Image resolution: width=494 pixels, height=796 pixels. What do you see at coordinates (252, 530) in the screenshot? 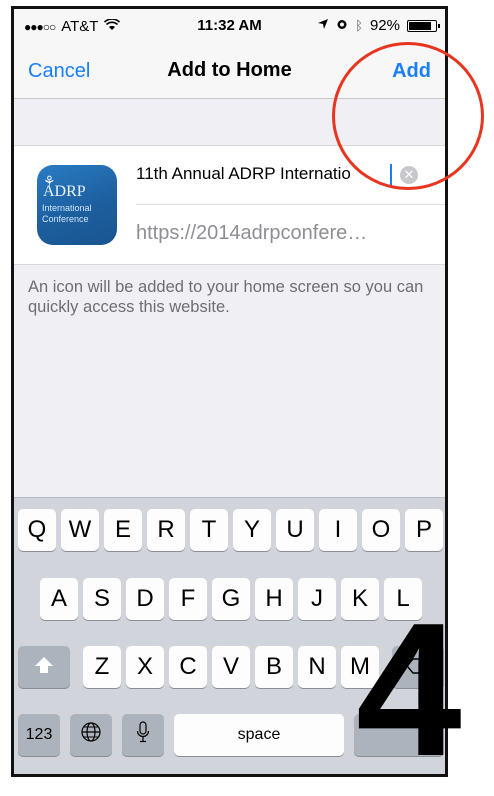
I see `key-y: Y` at bounding box center [252, 530].